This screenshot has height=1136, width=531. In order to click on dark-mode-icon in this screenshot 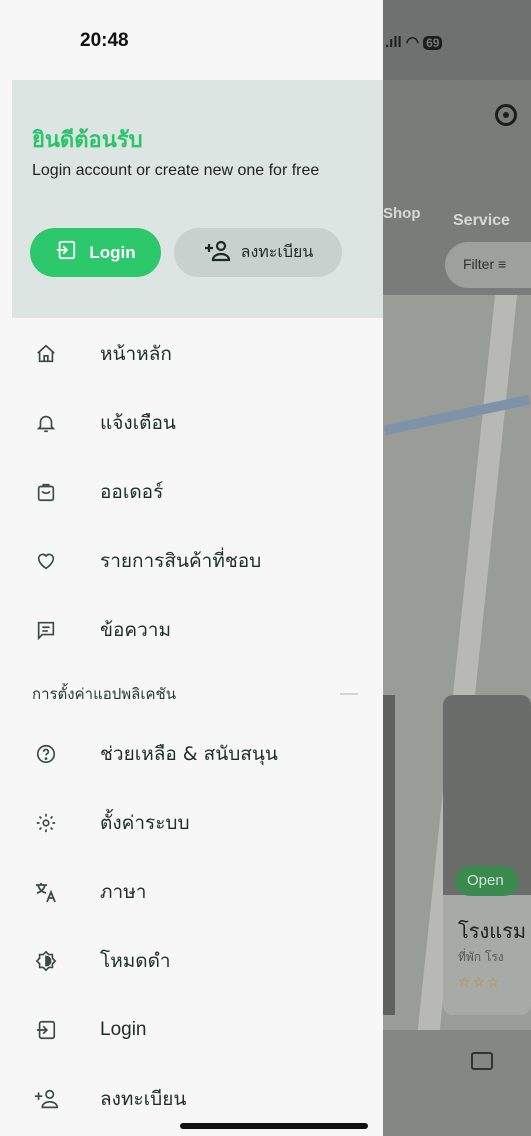, I will do `click(46, 961)`.